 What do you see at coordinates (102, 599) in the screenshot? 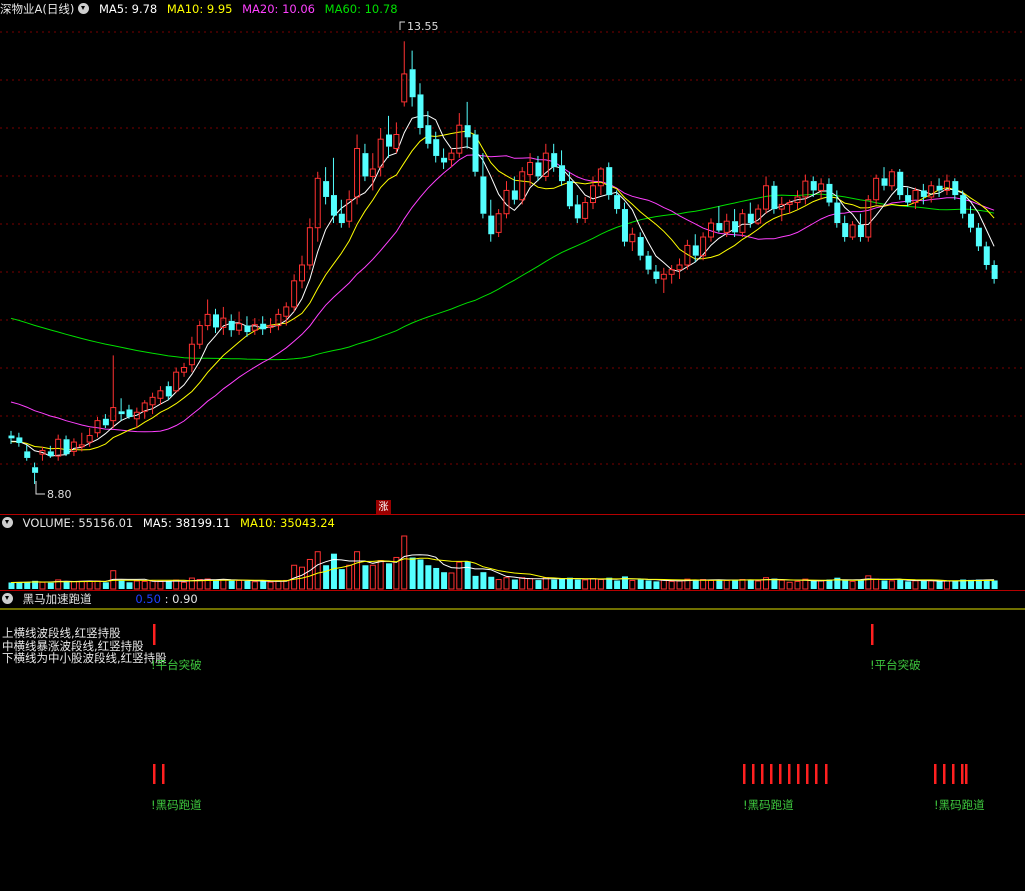
I see `indicator-header: 黑马加速跑道 0.50 : 0.90` at bounding box center [102, 599].